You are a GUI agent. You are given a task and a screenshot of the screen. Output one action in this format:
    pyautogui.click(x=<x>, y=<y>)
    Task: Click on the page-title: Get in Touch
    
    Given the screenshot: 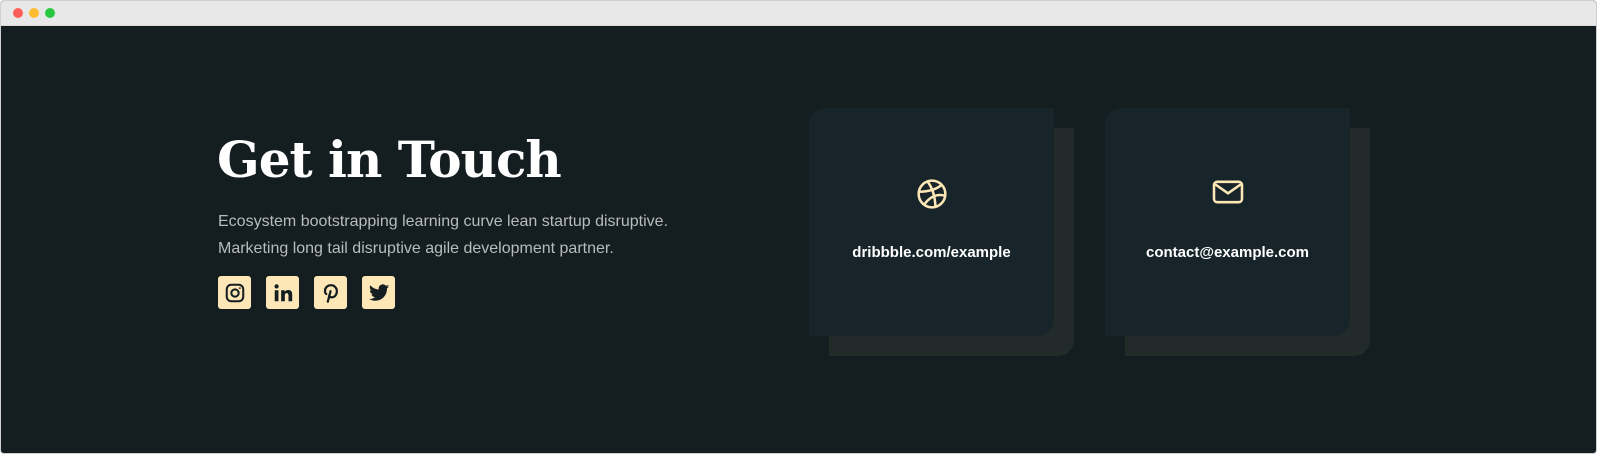 What is the action you would take?
    pyautogui.click(x=389, y=159)
    